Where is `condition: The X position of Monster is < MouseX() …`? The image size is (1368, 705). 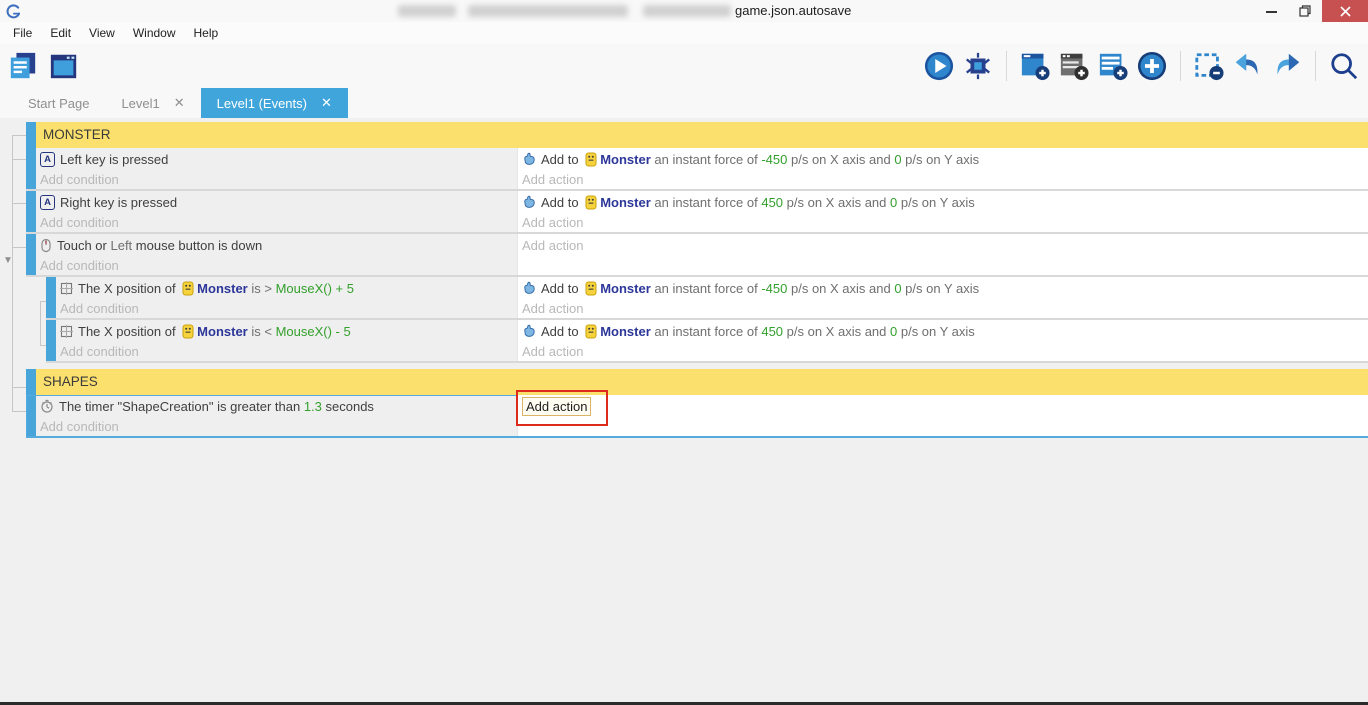
condition: The X position of Monster is < MouseX() … is located at coordinates (288, 331).